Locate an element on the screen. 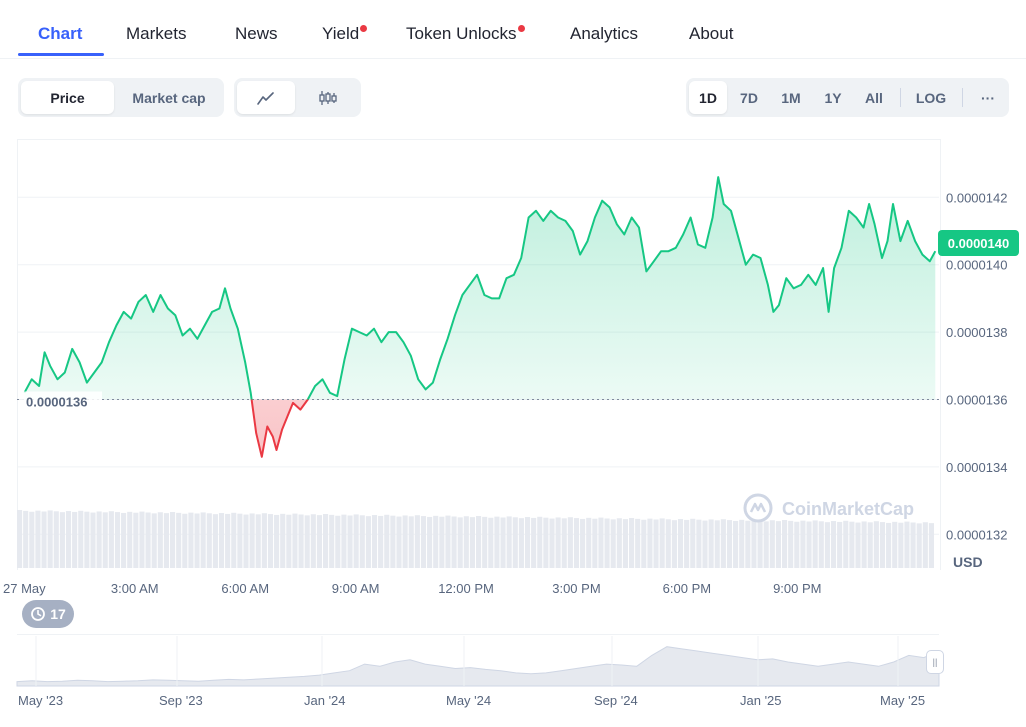 The image size is (1026, 727). x-tick-label: 9:00 PM is located at coordinates (797, 588).